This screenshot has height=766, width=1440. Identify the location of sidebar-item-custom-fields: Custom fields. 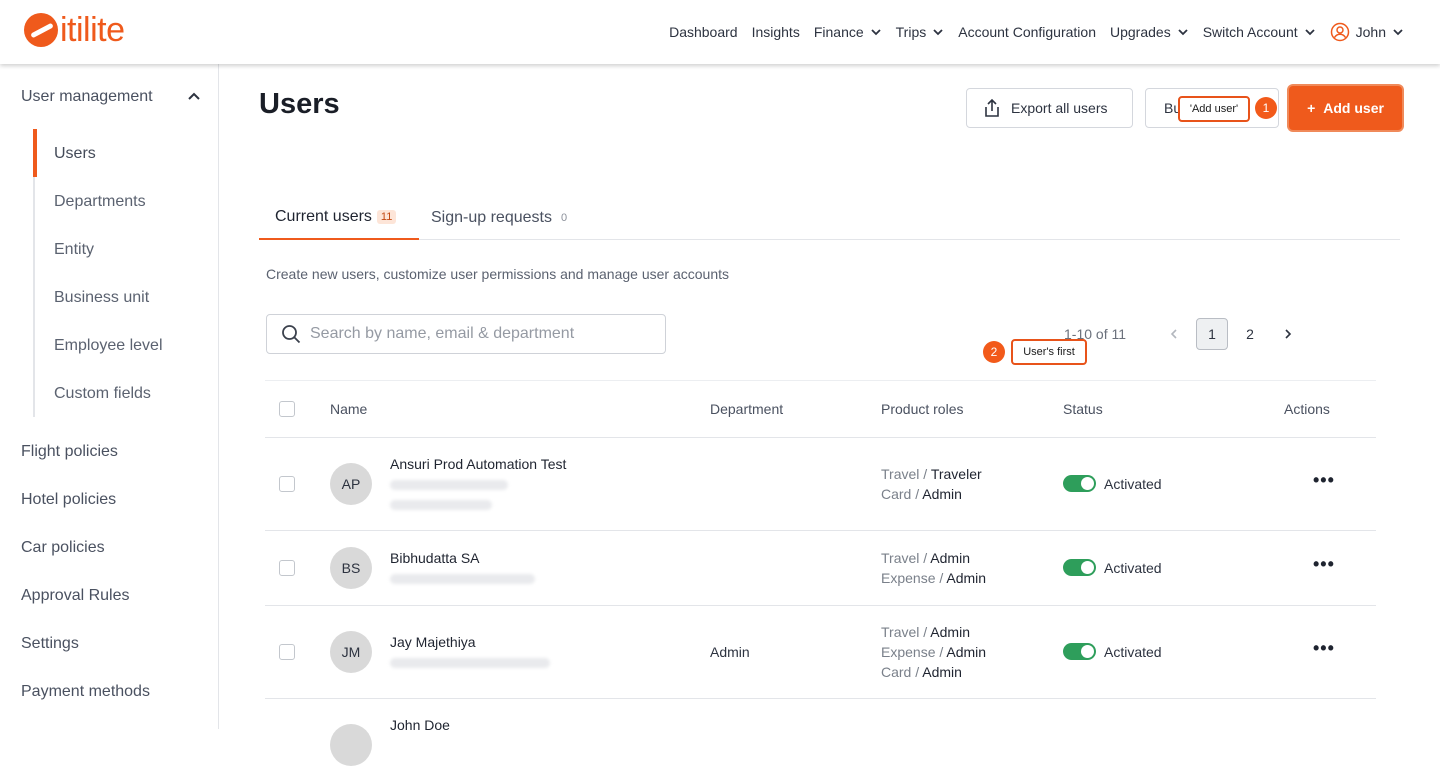
(102, 394).